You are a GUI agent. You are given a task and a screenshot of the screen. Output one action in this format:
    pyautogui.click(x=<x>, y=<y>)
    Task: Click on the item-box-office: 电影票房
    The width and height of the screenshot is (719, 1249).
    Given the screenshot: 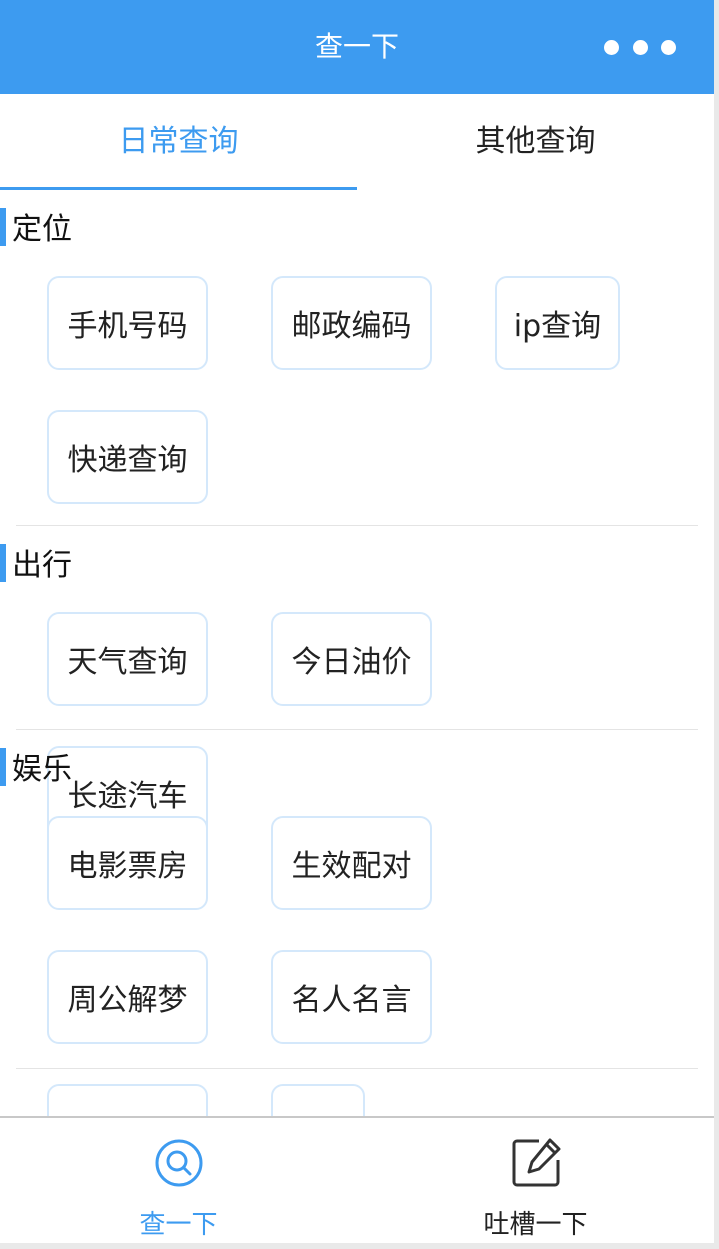 What is the action you would take?
    pyautogui.click(x=127, y=863)
    